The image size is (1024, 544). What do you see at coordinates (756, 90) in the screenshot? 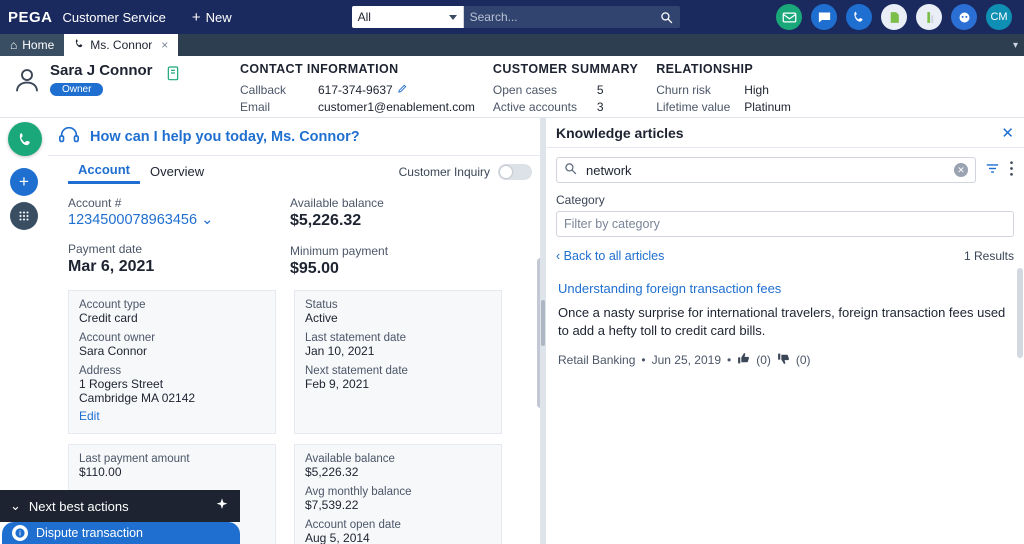
I see `churn-risk-value: High` at bounding box center [756, 90].